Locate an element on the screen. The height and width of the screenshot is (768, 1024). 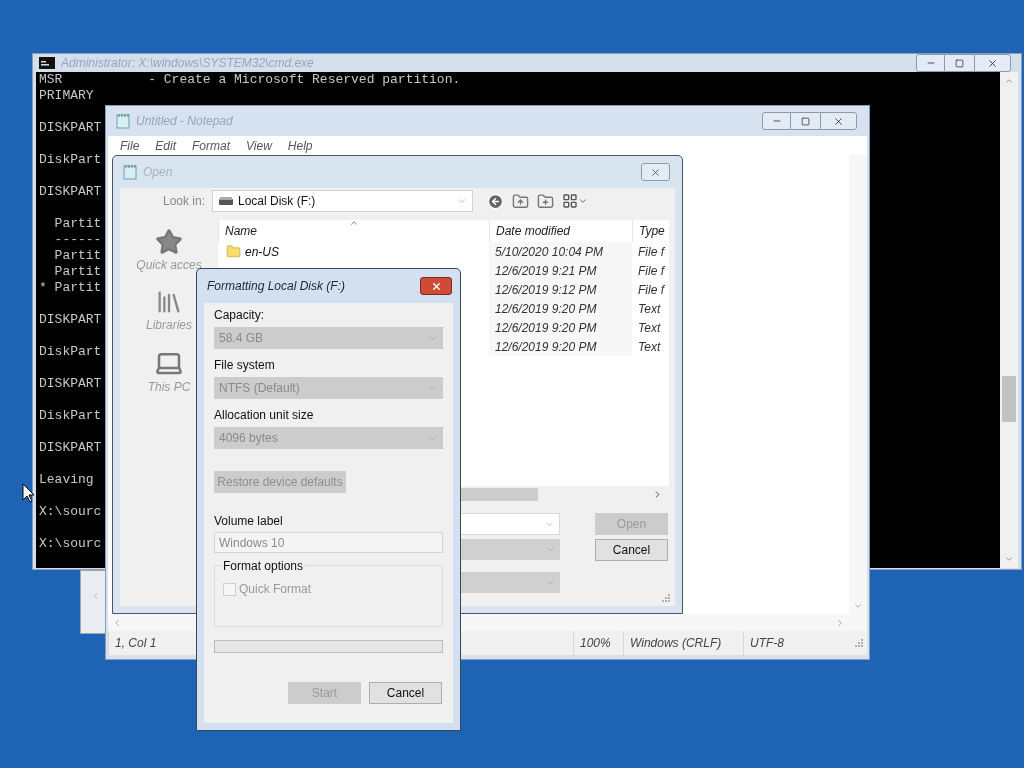
star-icon is located at coordinates (169, 242).